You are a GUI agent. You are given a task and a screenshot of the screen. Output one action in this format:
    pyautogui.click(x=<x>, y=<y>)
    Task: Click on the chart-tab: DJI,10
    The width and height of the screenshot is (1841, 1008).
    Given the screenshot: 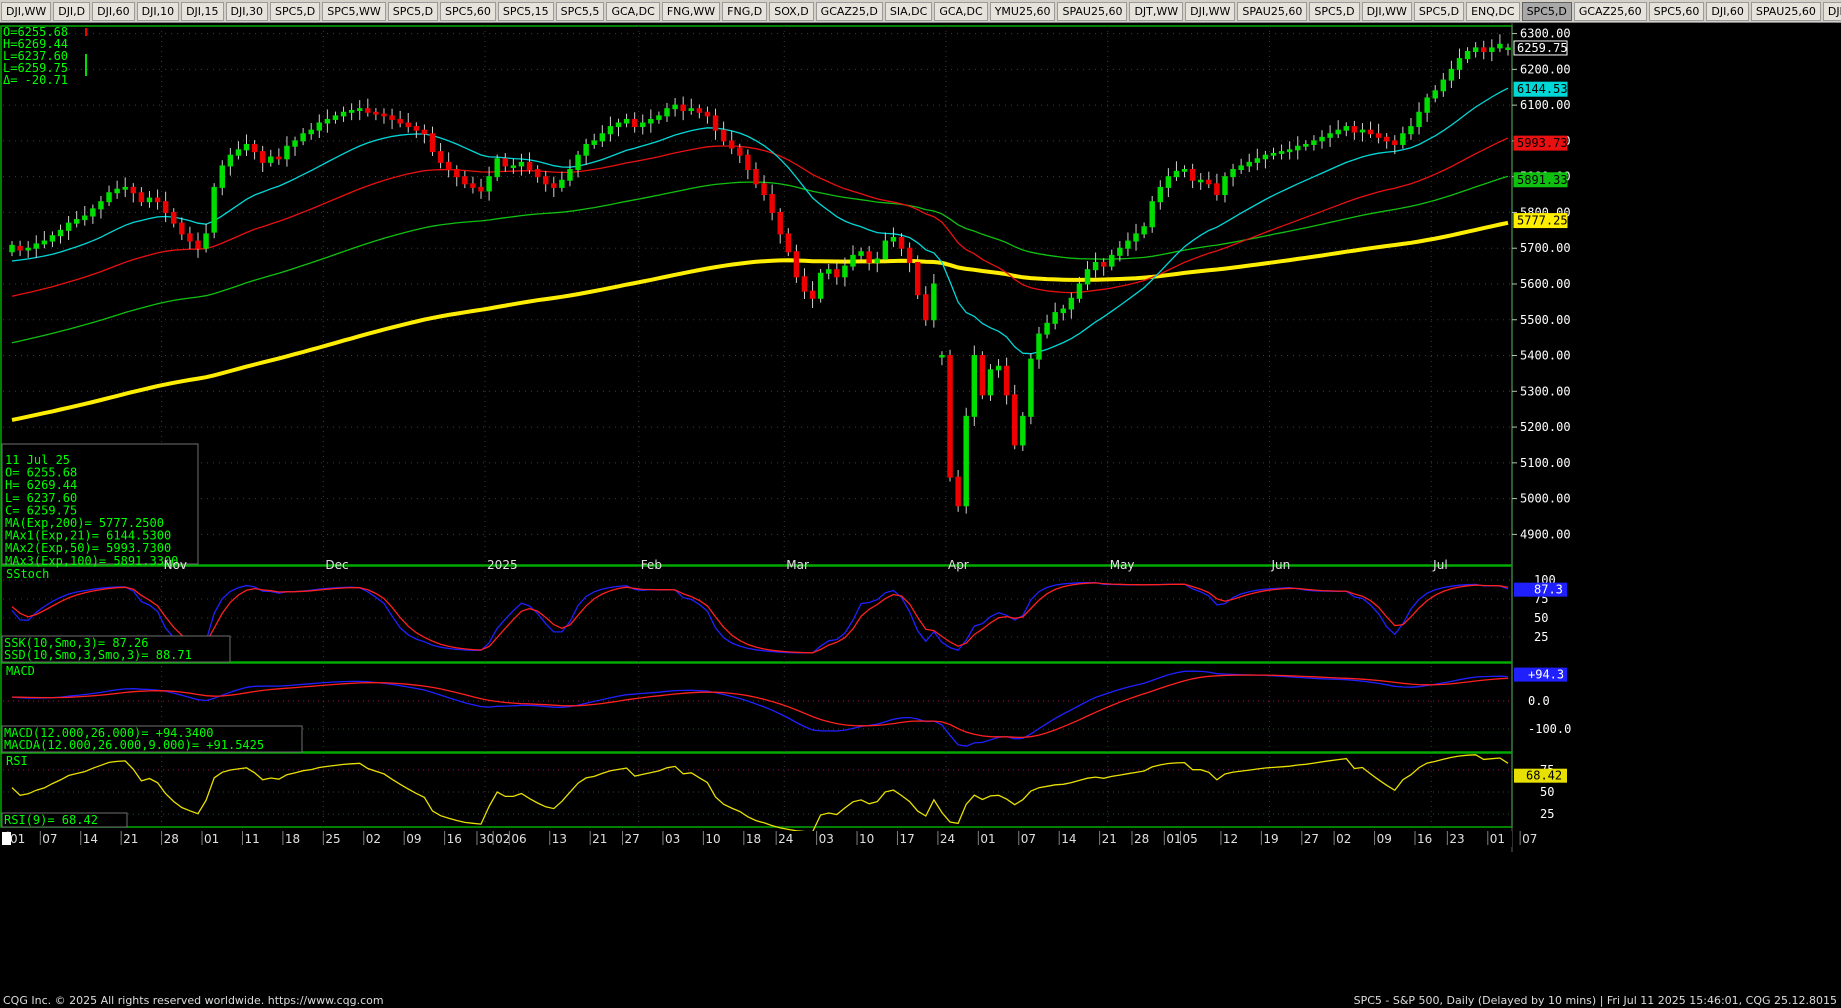 What is the action you would take?
    pyautogui.click(x=158, y=11)
    